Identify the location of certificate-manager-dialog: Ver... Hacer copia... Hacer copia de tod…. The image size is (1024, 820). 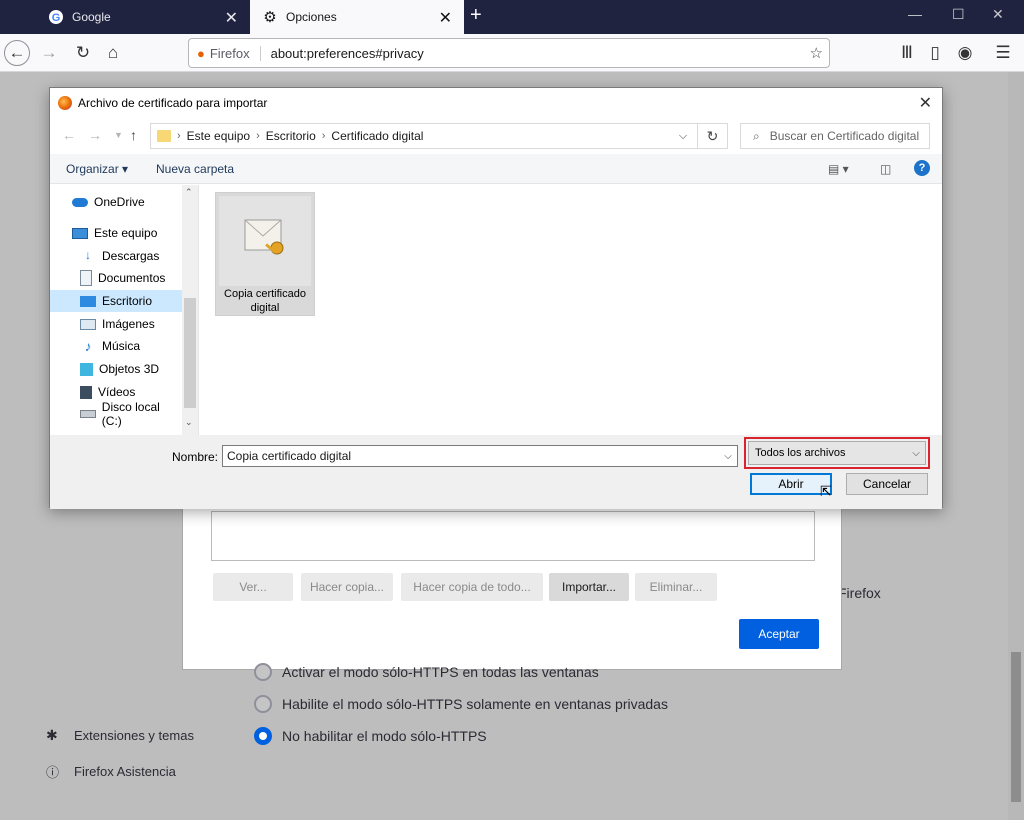
(512, 585).